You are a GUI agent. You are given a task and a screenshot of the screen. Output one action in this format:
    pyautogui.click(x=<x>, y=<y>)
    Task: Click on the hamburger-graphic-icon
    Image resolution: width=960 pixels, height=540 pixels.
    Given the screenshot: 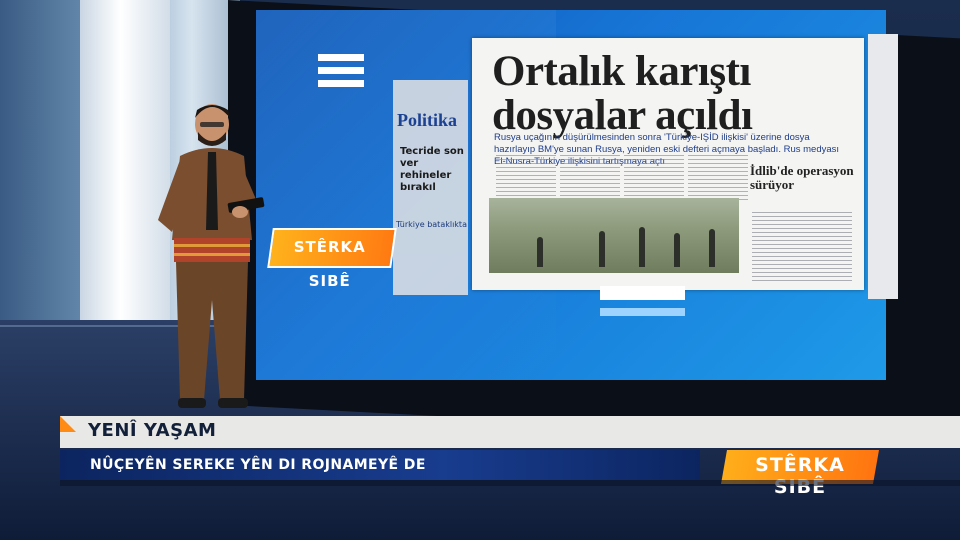 What is the action you would take?
    pyautogui.click(x=341, y=73)
    